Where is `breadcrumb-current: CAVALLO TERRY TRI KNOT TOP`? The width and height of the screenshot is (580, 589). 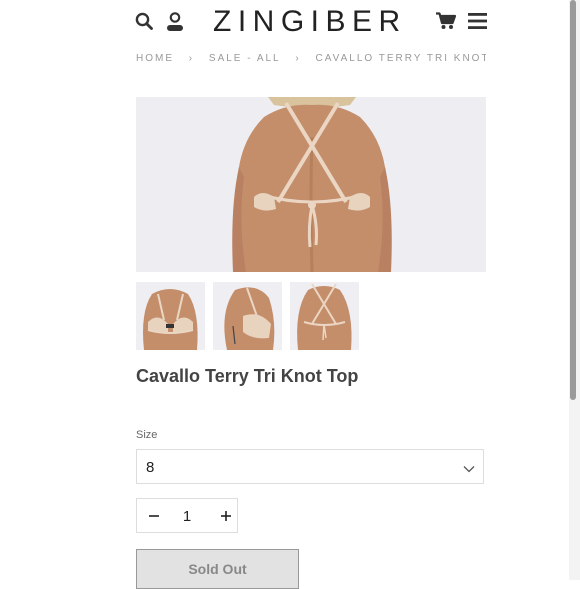 breadcrumb-current: CAVALLO TERRY TRI KNOT TOP is located at coordinates (400, 59).